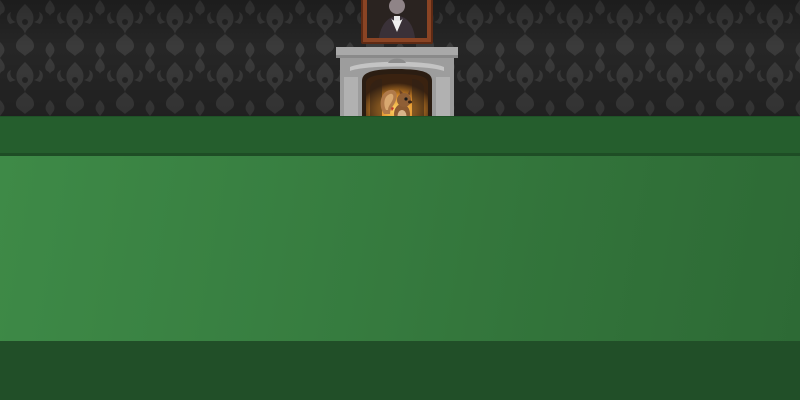 The image size is (800, 400). I want to click on portrait-painting-icon, so click(397, 22).